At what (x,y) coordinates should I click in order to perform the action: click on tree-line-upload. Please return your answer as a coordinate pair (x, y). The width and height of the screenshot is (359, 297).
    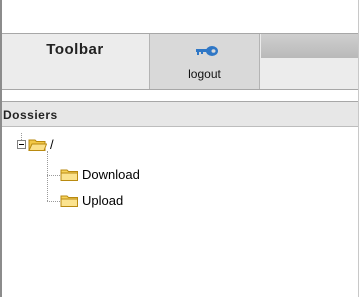
    Looking at the image, I should click on (53, 201).